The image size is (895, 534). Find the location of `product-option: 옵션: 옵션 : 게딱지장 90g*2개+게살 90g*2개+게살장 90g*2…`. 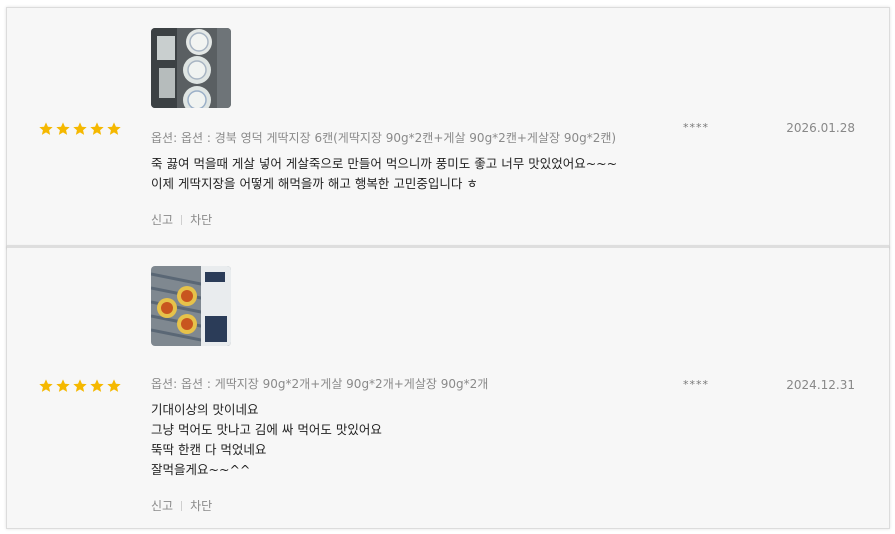

product-option: 옵션: 옵션 : 게딱지장 90g*2개+게살 90g*2개+게살장 90g*2… is located at coordinates (320, 384).